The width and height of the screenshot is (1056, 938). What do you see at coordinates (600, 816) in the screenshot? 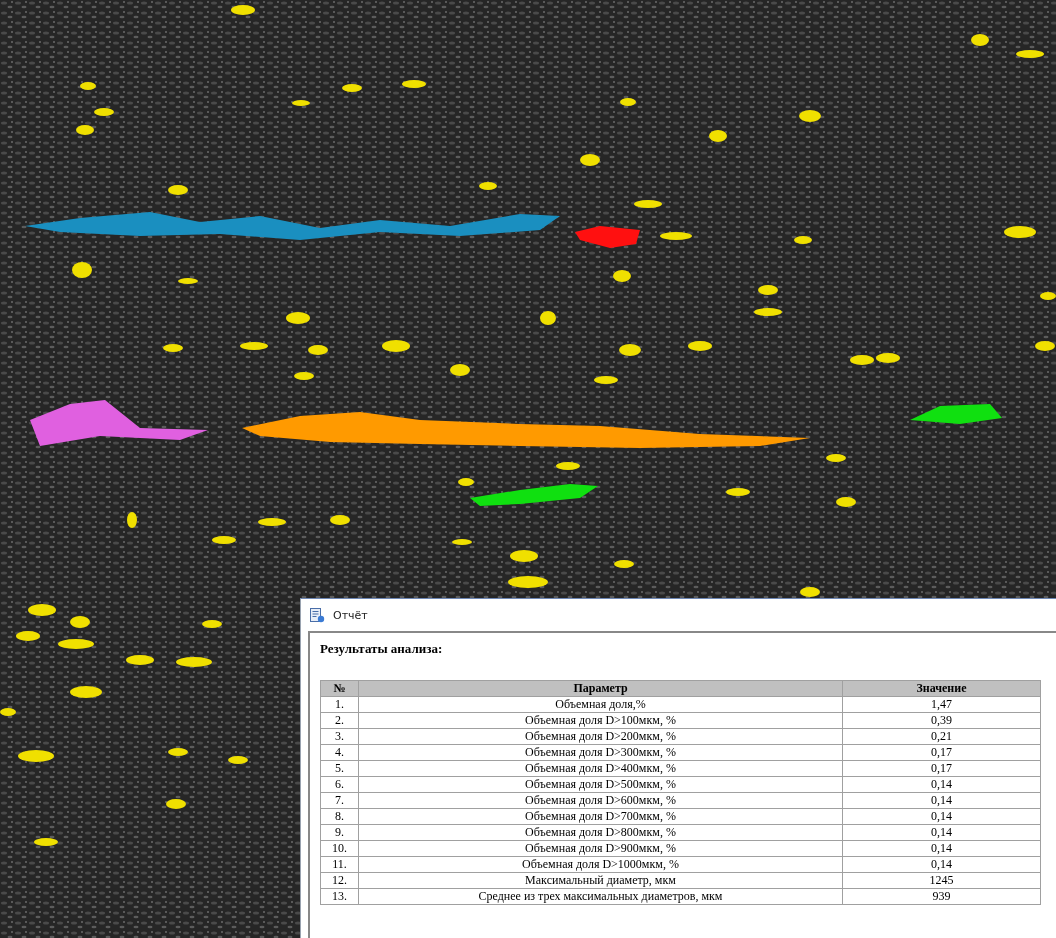
I see `table-cell: Объемная доля D>700мкм, %` at bounding box center [600, 816].